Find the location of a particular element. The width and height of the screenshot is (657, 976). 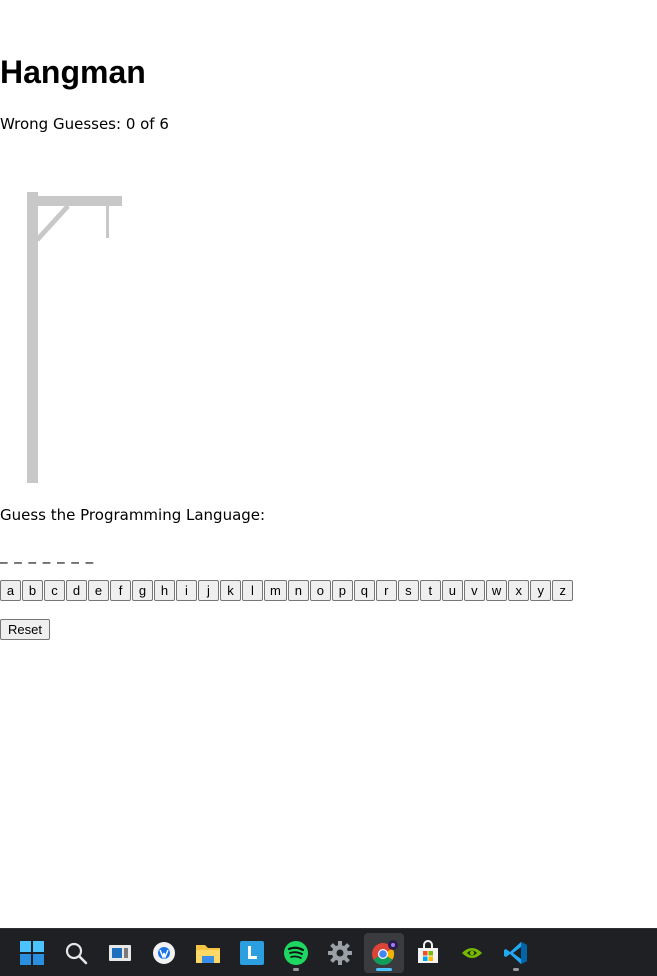

taskbar-start-button is located at coordinates (32, 953).